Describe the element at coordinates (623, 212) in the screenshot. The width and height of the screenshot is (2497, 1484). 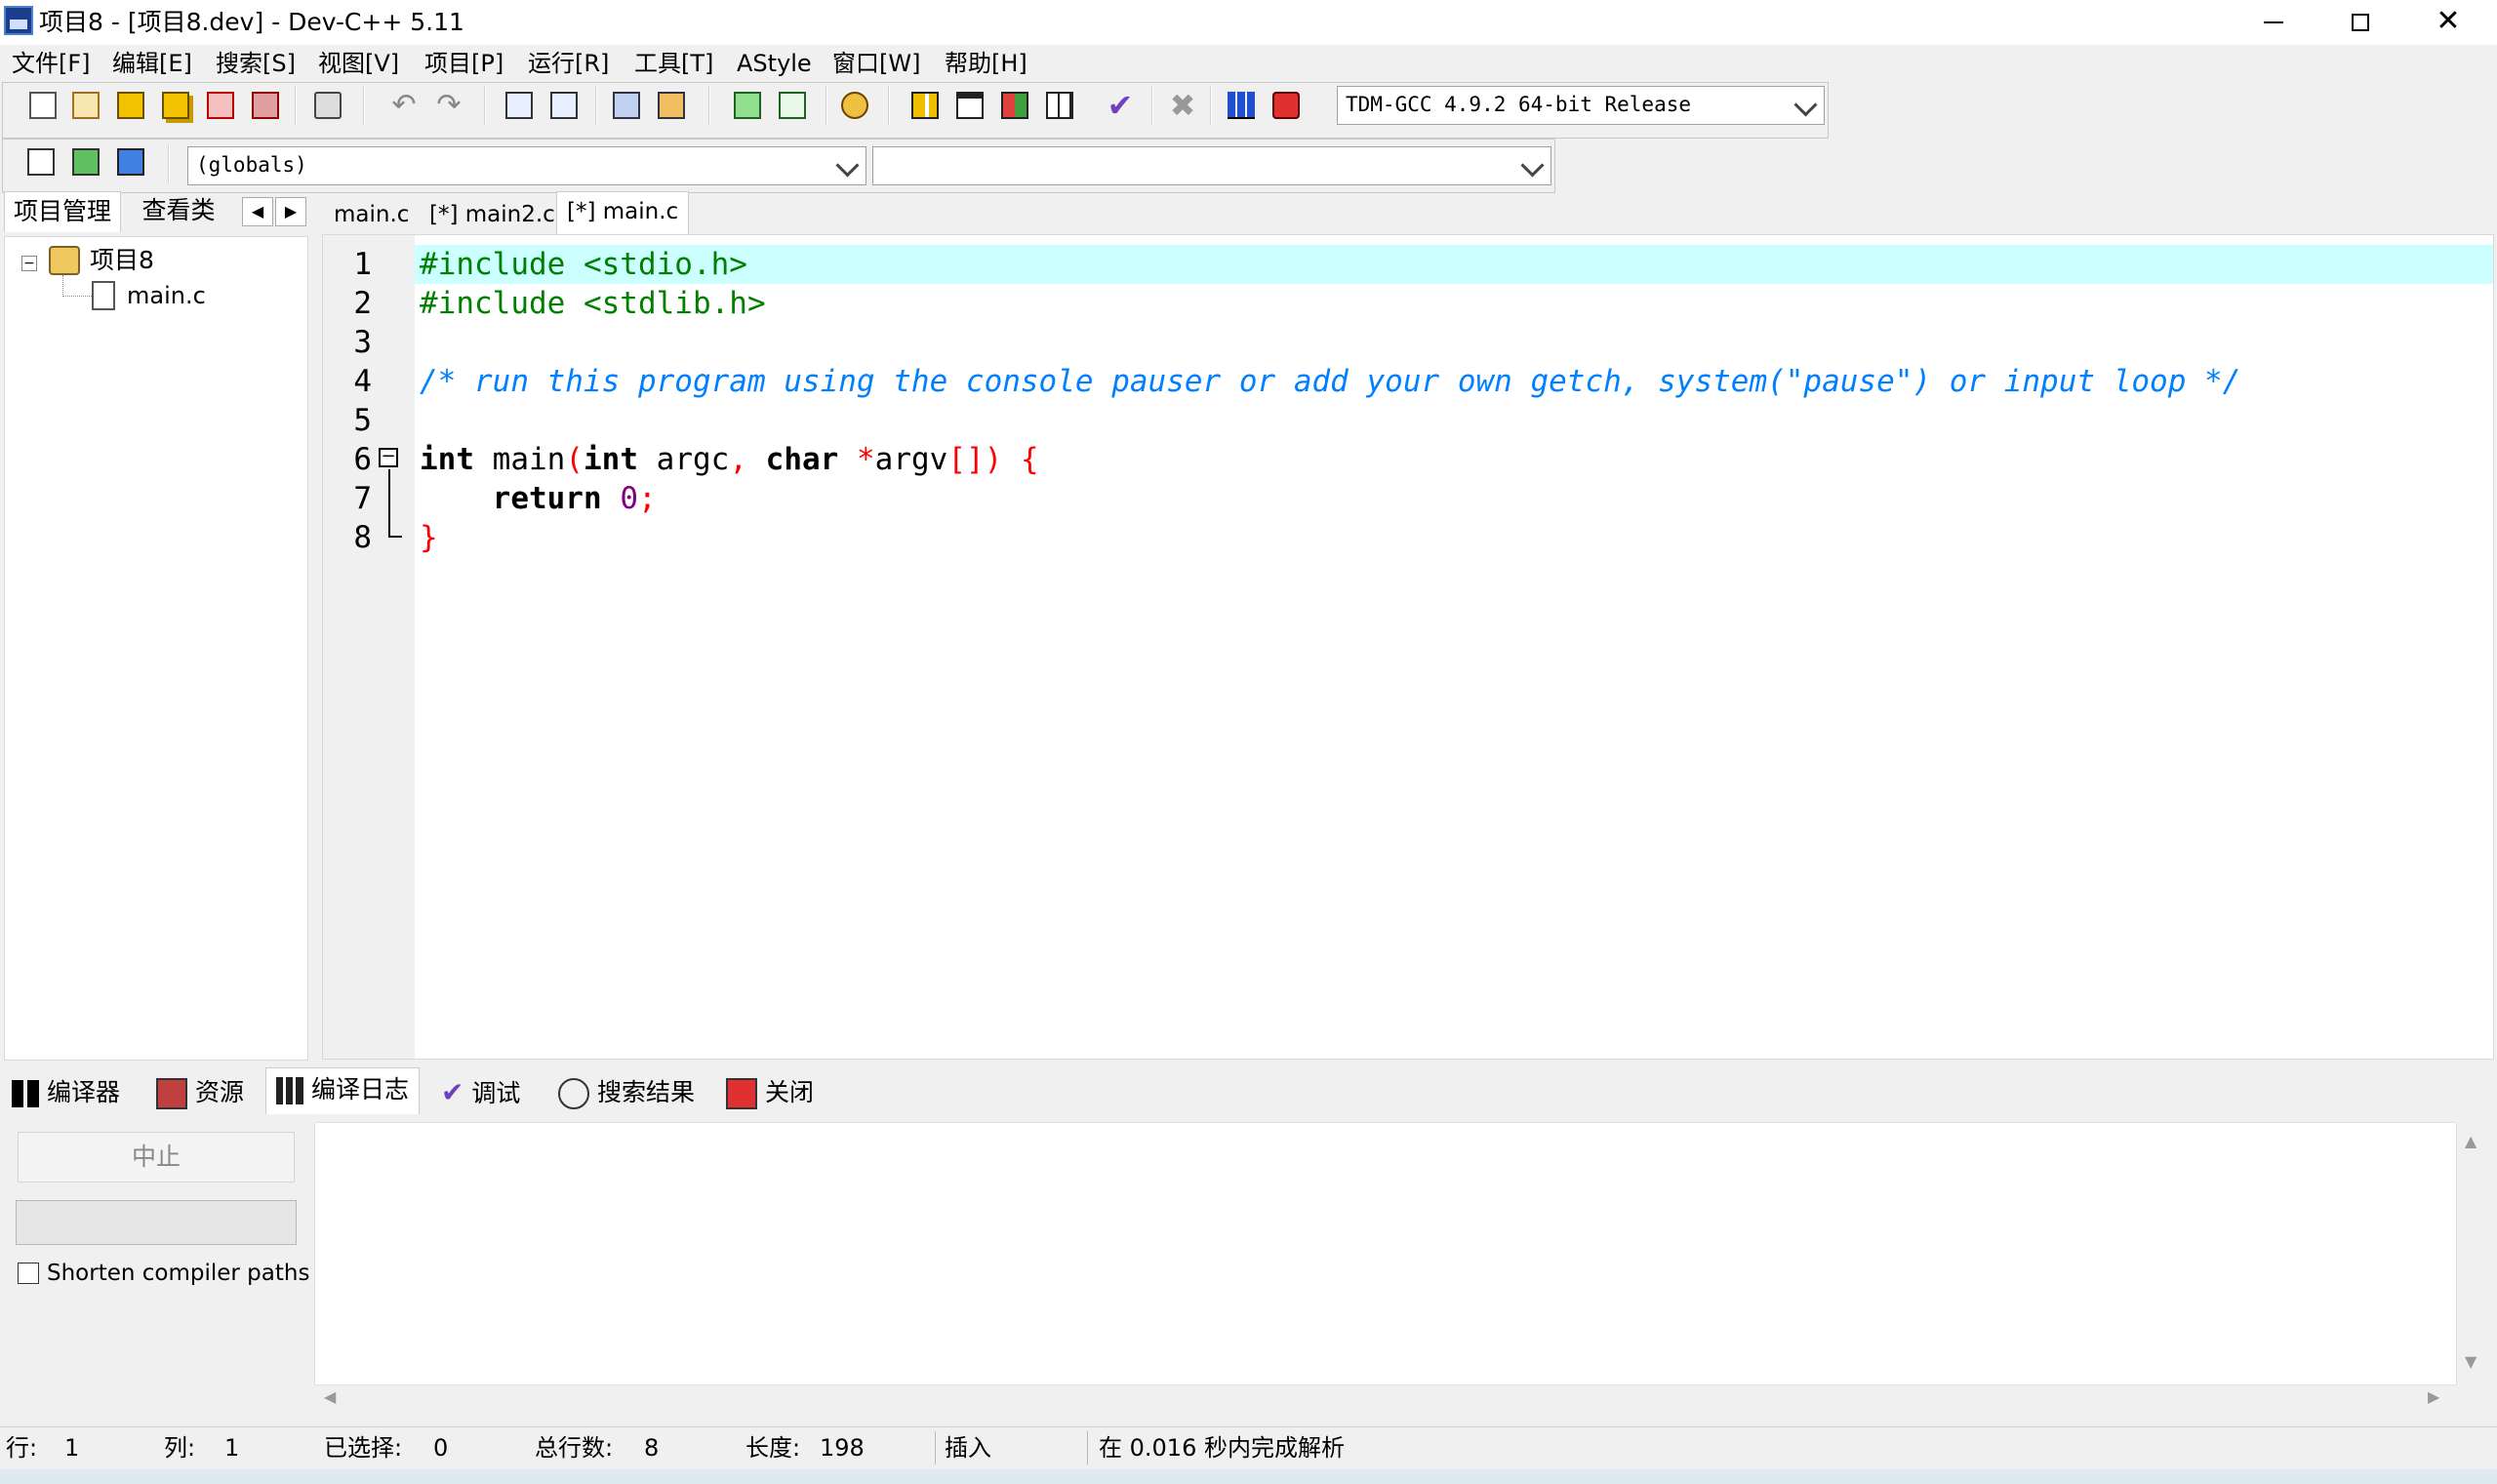
I see `editor-tab-active: [*] main.c` at that location.